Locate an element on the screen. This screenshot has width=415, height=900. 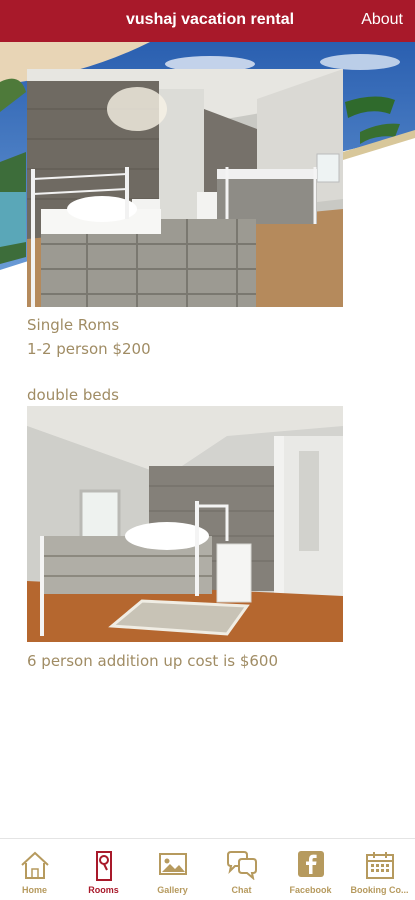
gallery-icon is located at coordinates (172, 864).